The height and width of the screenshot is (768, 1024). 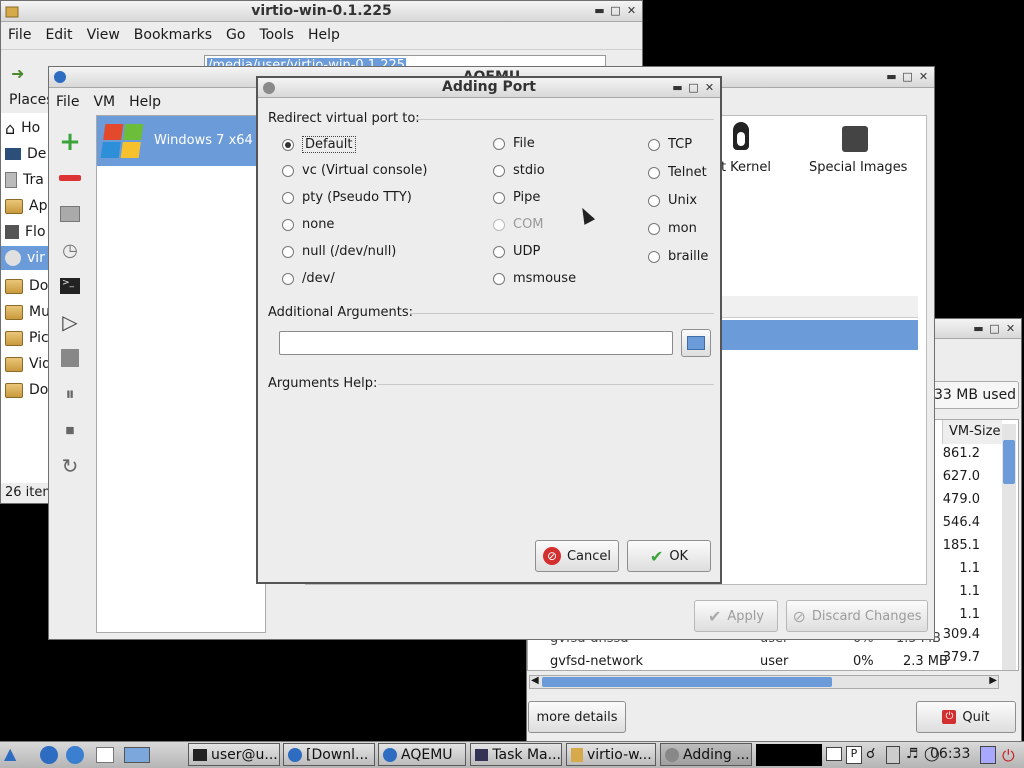 What do you see at coordinates (993, 680) in the screenshot?
I see `scroll-right-icon: ▶` at bounding box center [993, 680].